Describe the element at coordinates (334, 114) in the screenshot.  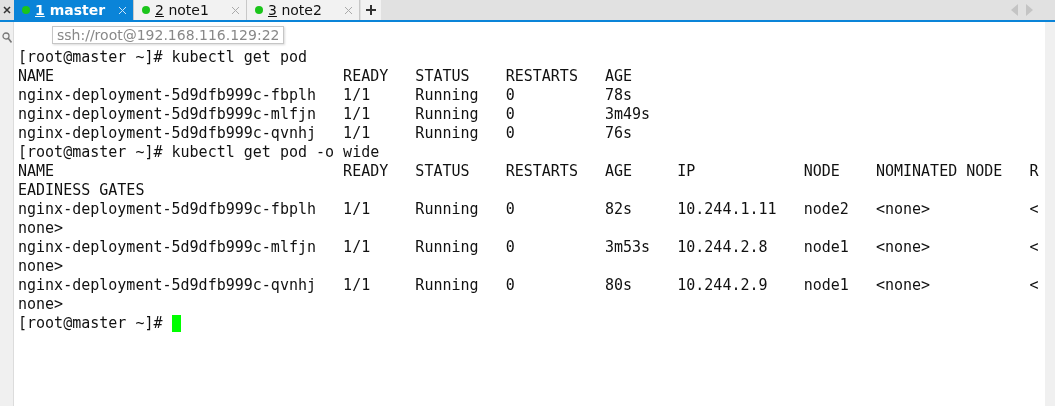
I see `terminal-line: nginx-deployment-5d9dfb999c-mlfjn 1/1 Running 0 3m49s` at that location.